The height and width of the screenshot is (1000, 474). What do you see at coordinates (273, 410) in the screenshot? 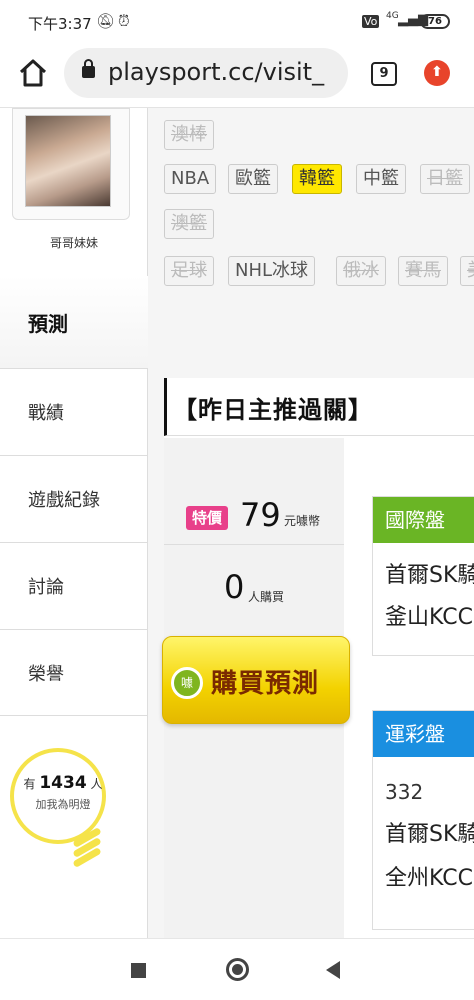
I see `panel-title: 【昨日主推過關】` at bounding box center [273, 410].